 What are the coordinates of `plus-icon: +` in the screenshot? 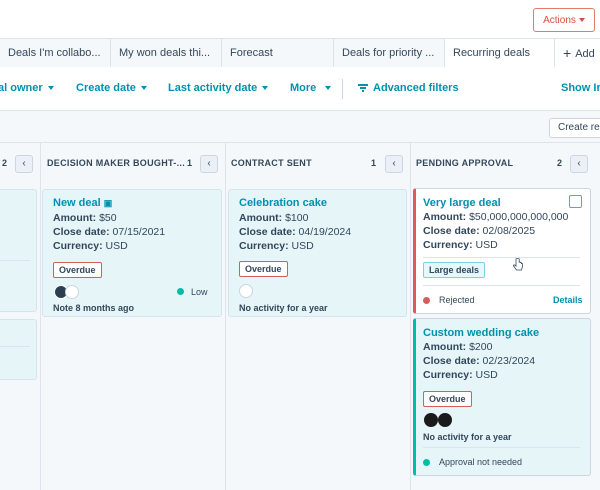 It's located at (567, 53).